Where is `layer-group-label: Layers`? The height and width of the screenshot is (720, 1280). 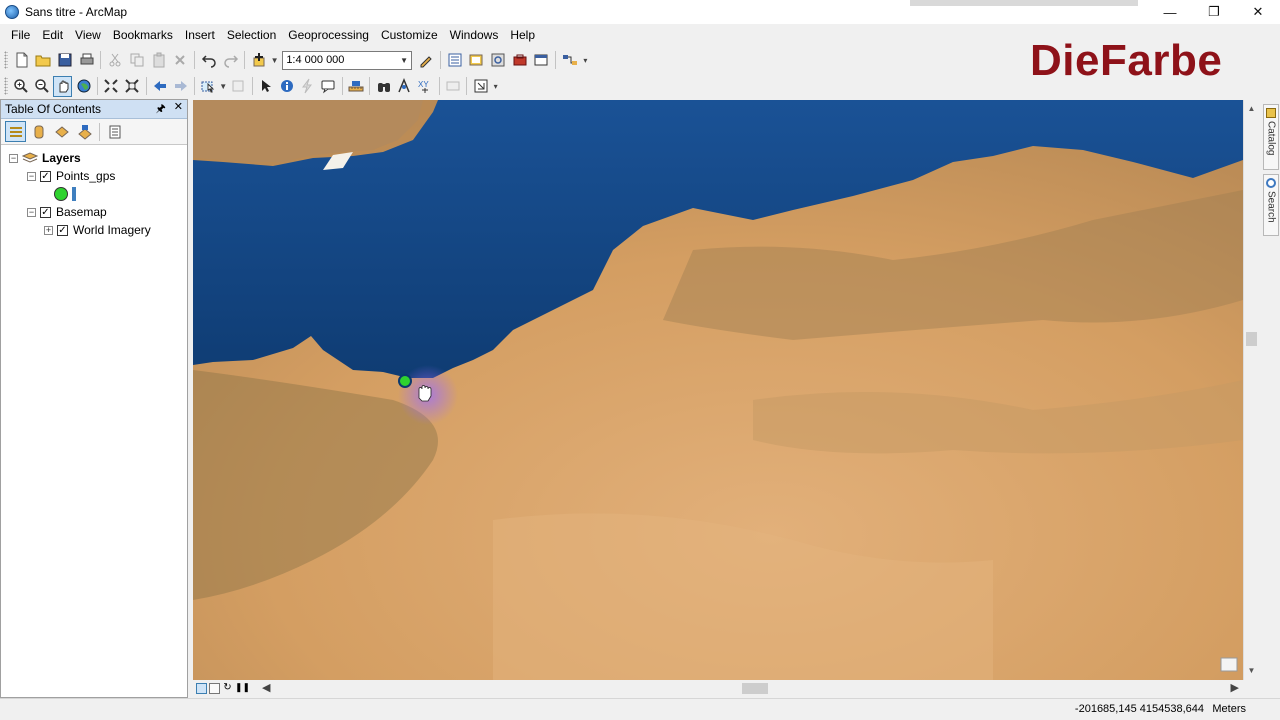 layer-group-label: Layers is located at coordinates (61, 158).